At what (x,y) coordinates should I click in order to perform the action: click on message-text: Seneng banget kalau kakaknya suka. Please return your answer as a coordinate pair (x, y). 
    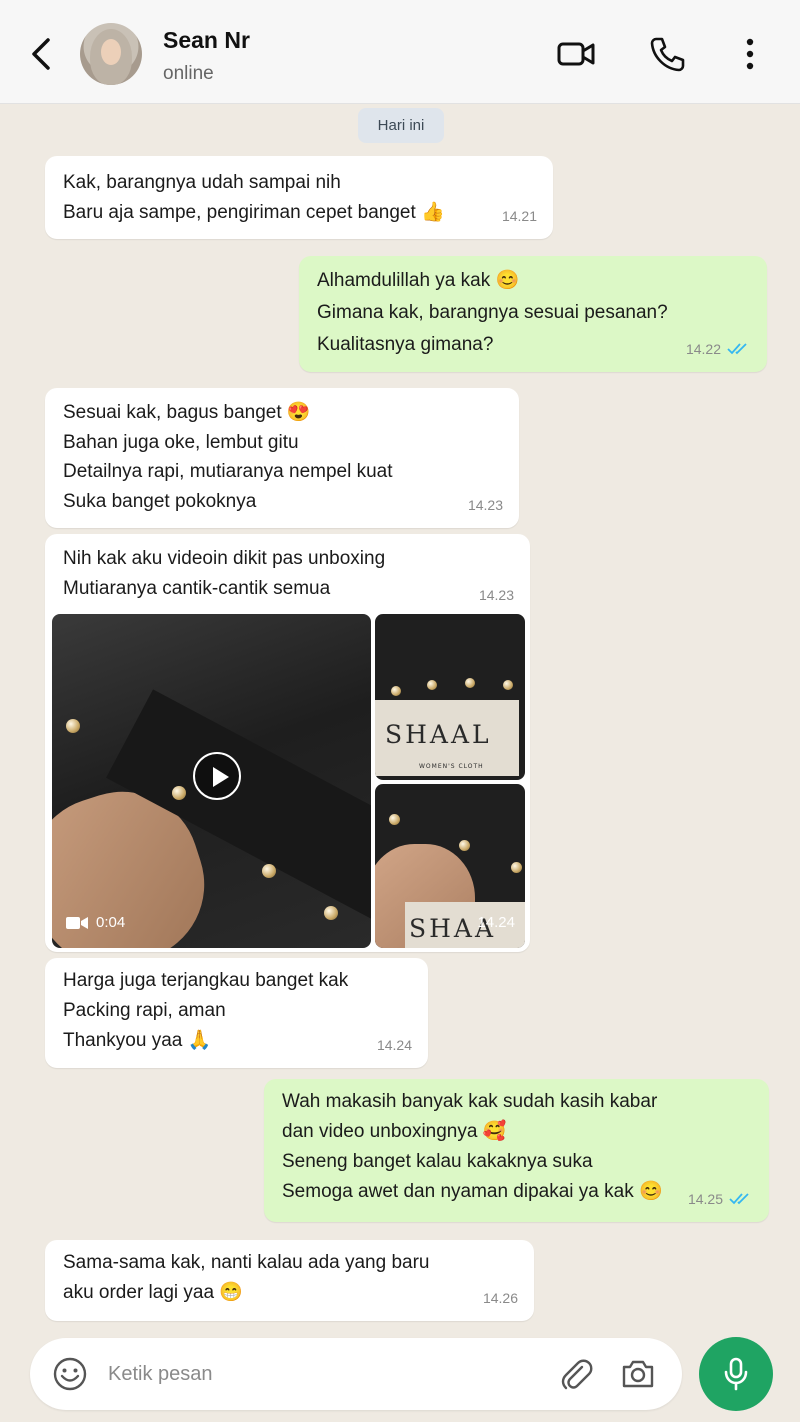
    Looking at the image, I should click on (437, 1161).